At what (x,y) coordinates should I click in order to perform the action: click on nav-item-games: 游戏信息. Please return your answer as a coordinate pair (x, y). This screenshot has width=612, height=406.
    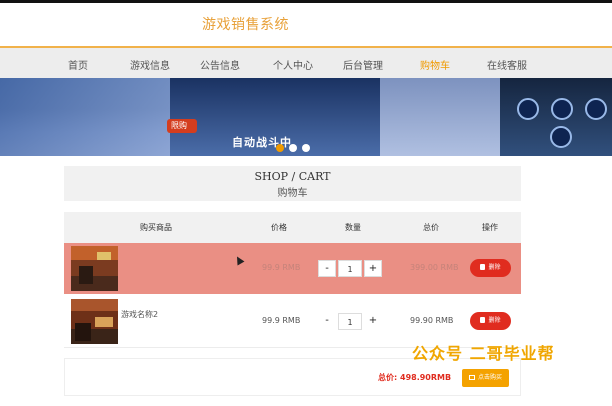
    Looking at the image, I should click on (150, 64).